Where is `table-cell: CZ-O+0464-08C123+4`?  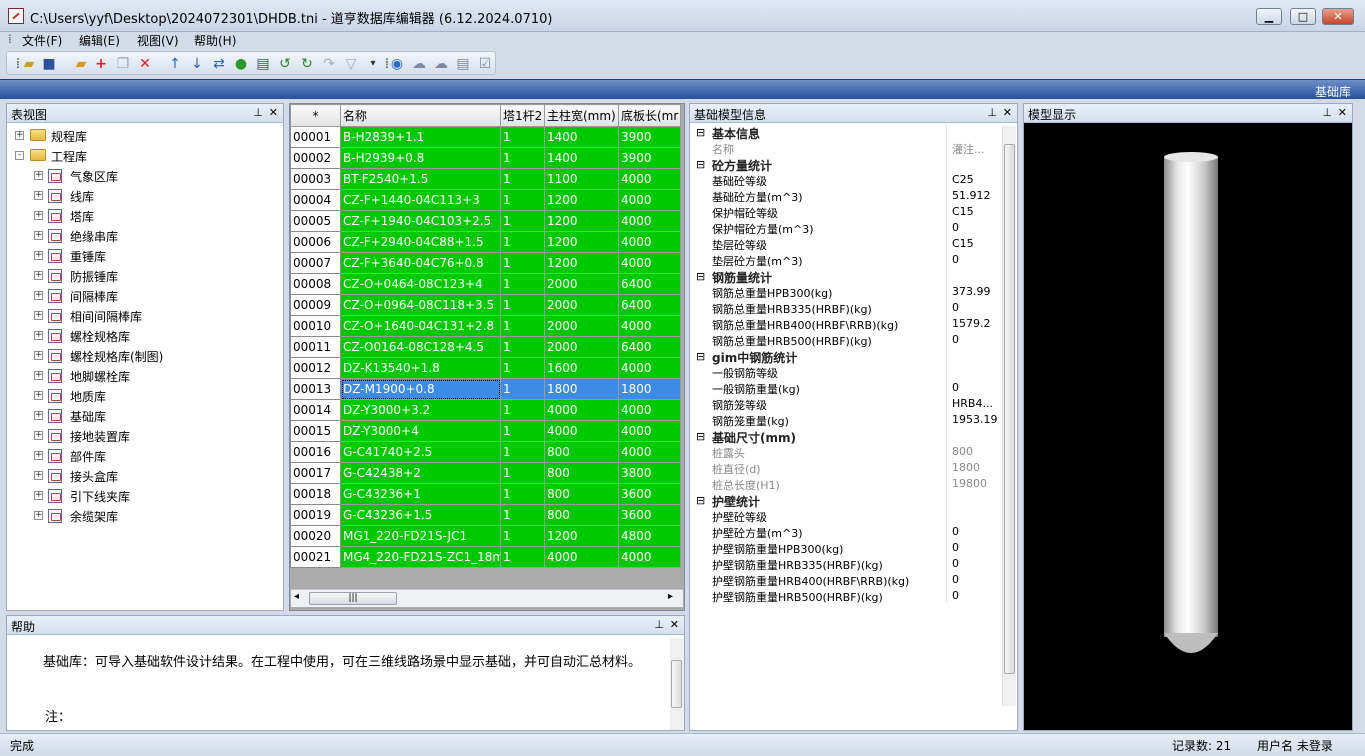 table-cell: CZ-O+0464-08C123+4 is located at coordinates (420, 284).